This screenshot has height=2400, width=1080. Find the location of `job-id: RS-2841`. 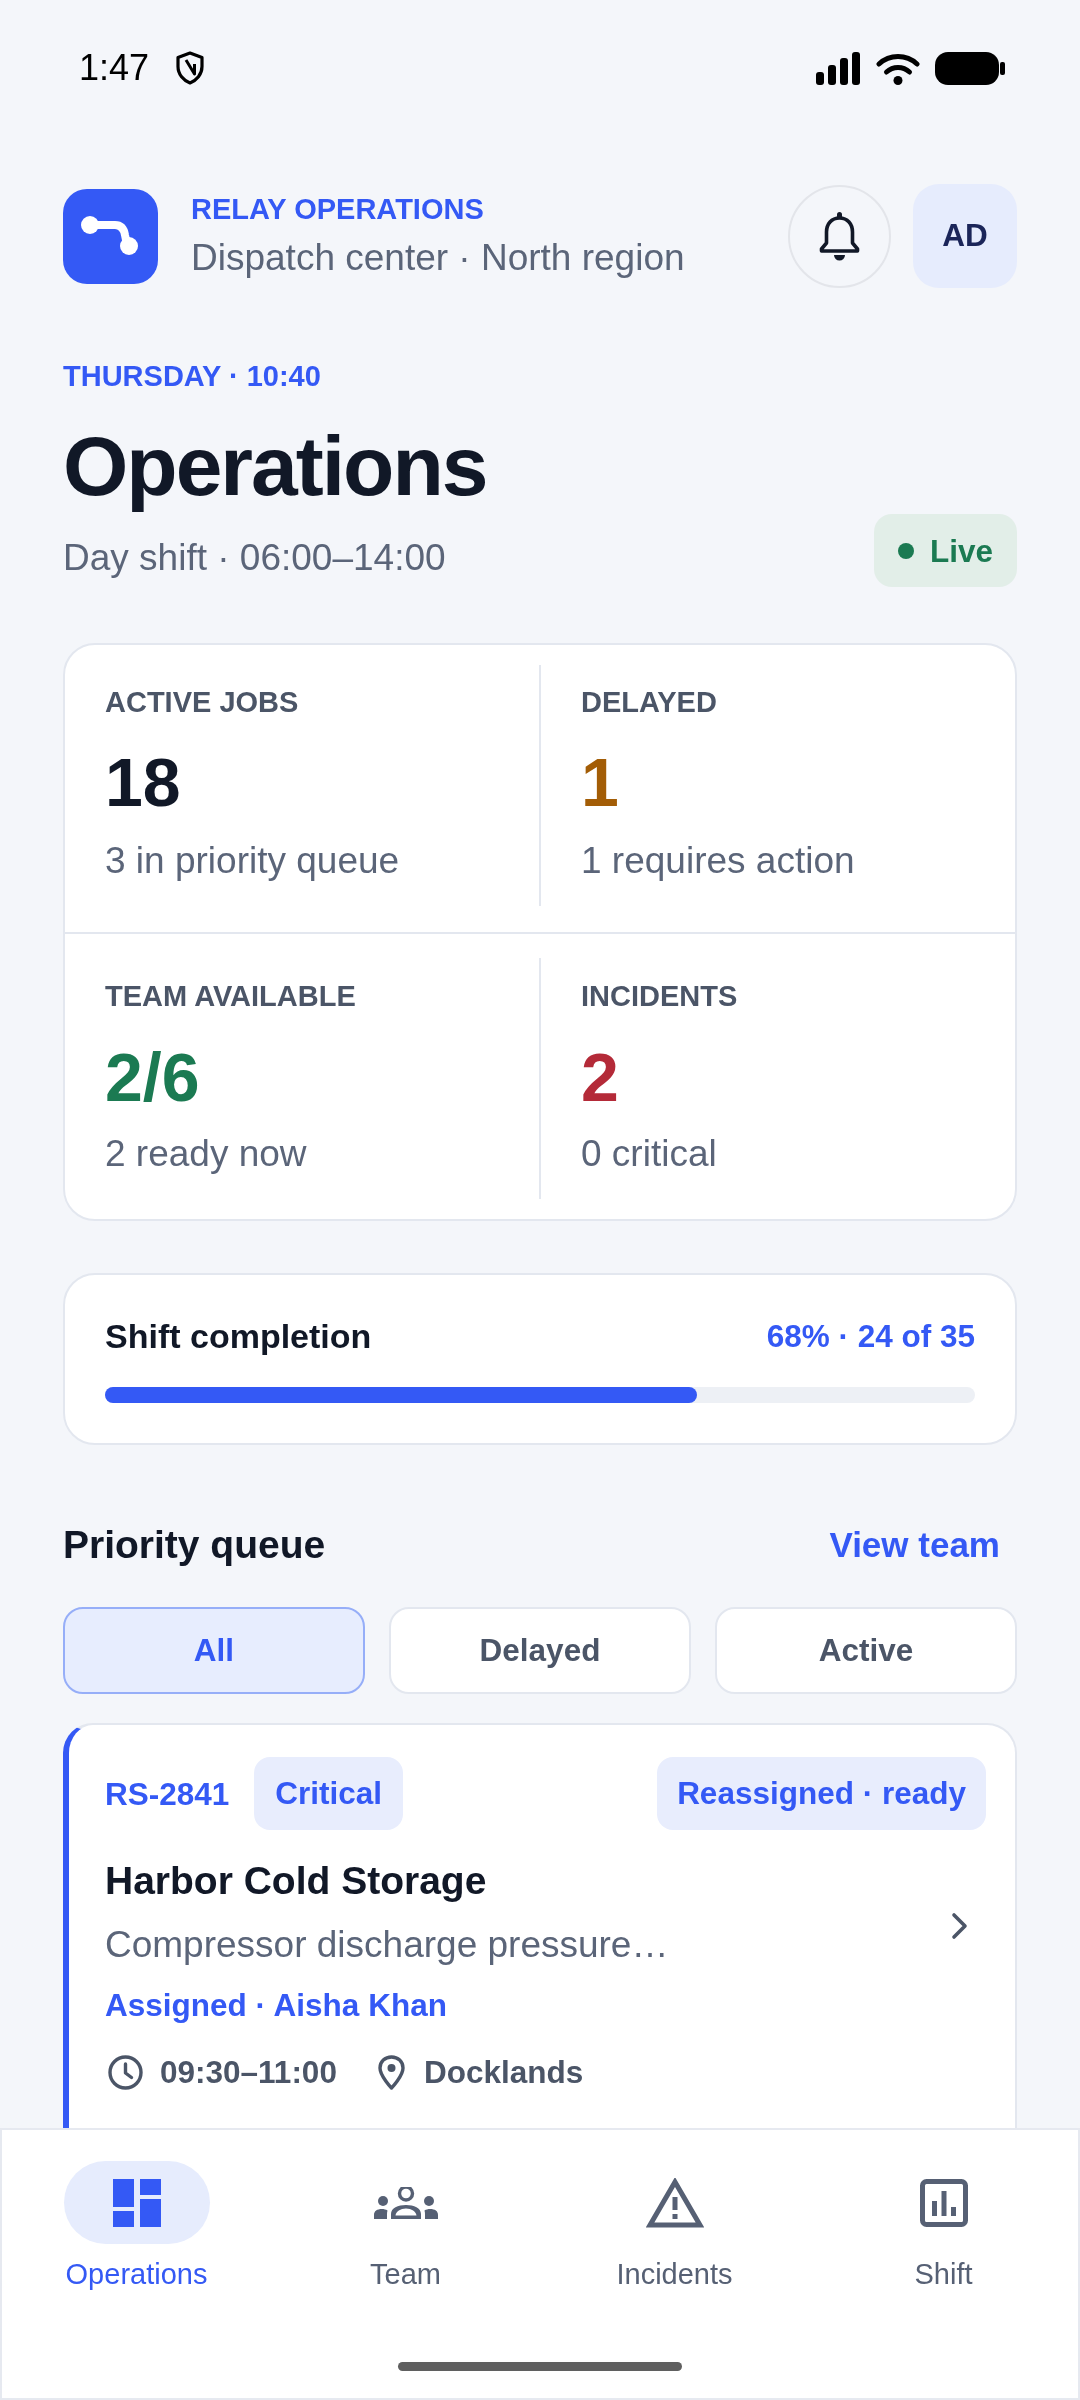

job-id: RS-2841 is located at coordinates (167, 1793).